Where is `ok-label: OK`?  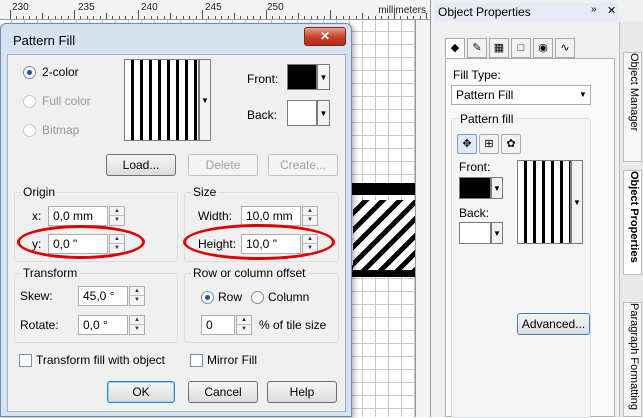 ok-label: OK is located at coordinates (141, 392).